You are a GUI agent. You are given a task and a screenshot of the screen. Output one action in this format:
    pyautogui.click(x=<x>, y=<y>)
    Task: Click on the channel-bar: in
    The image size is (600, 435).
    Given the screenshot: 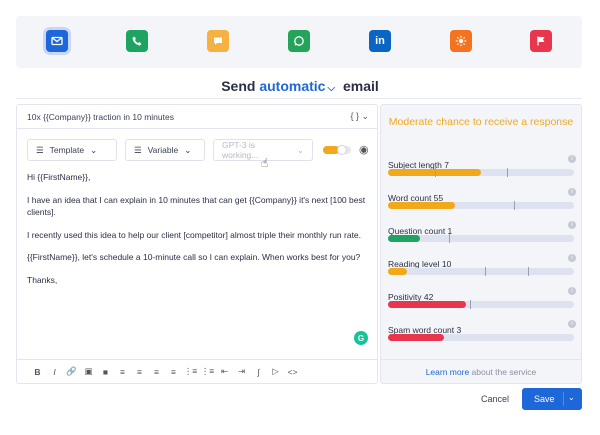 What is the action you would take?
    pyautogui.click(x=299, y=42)
    